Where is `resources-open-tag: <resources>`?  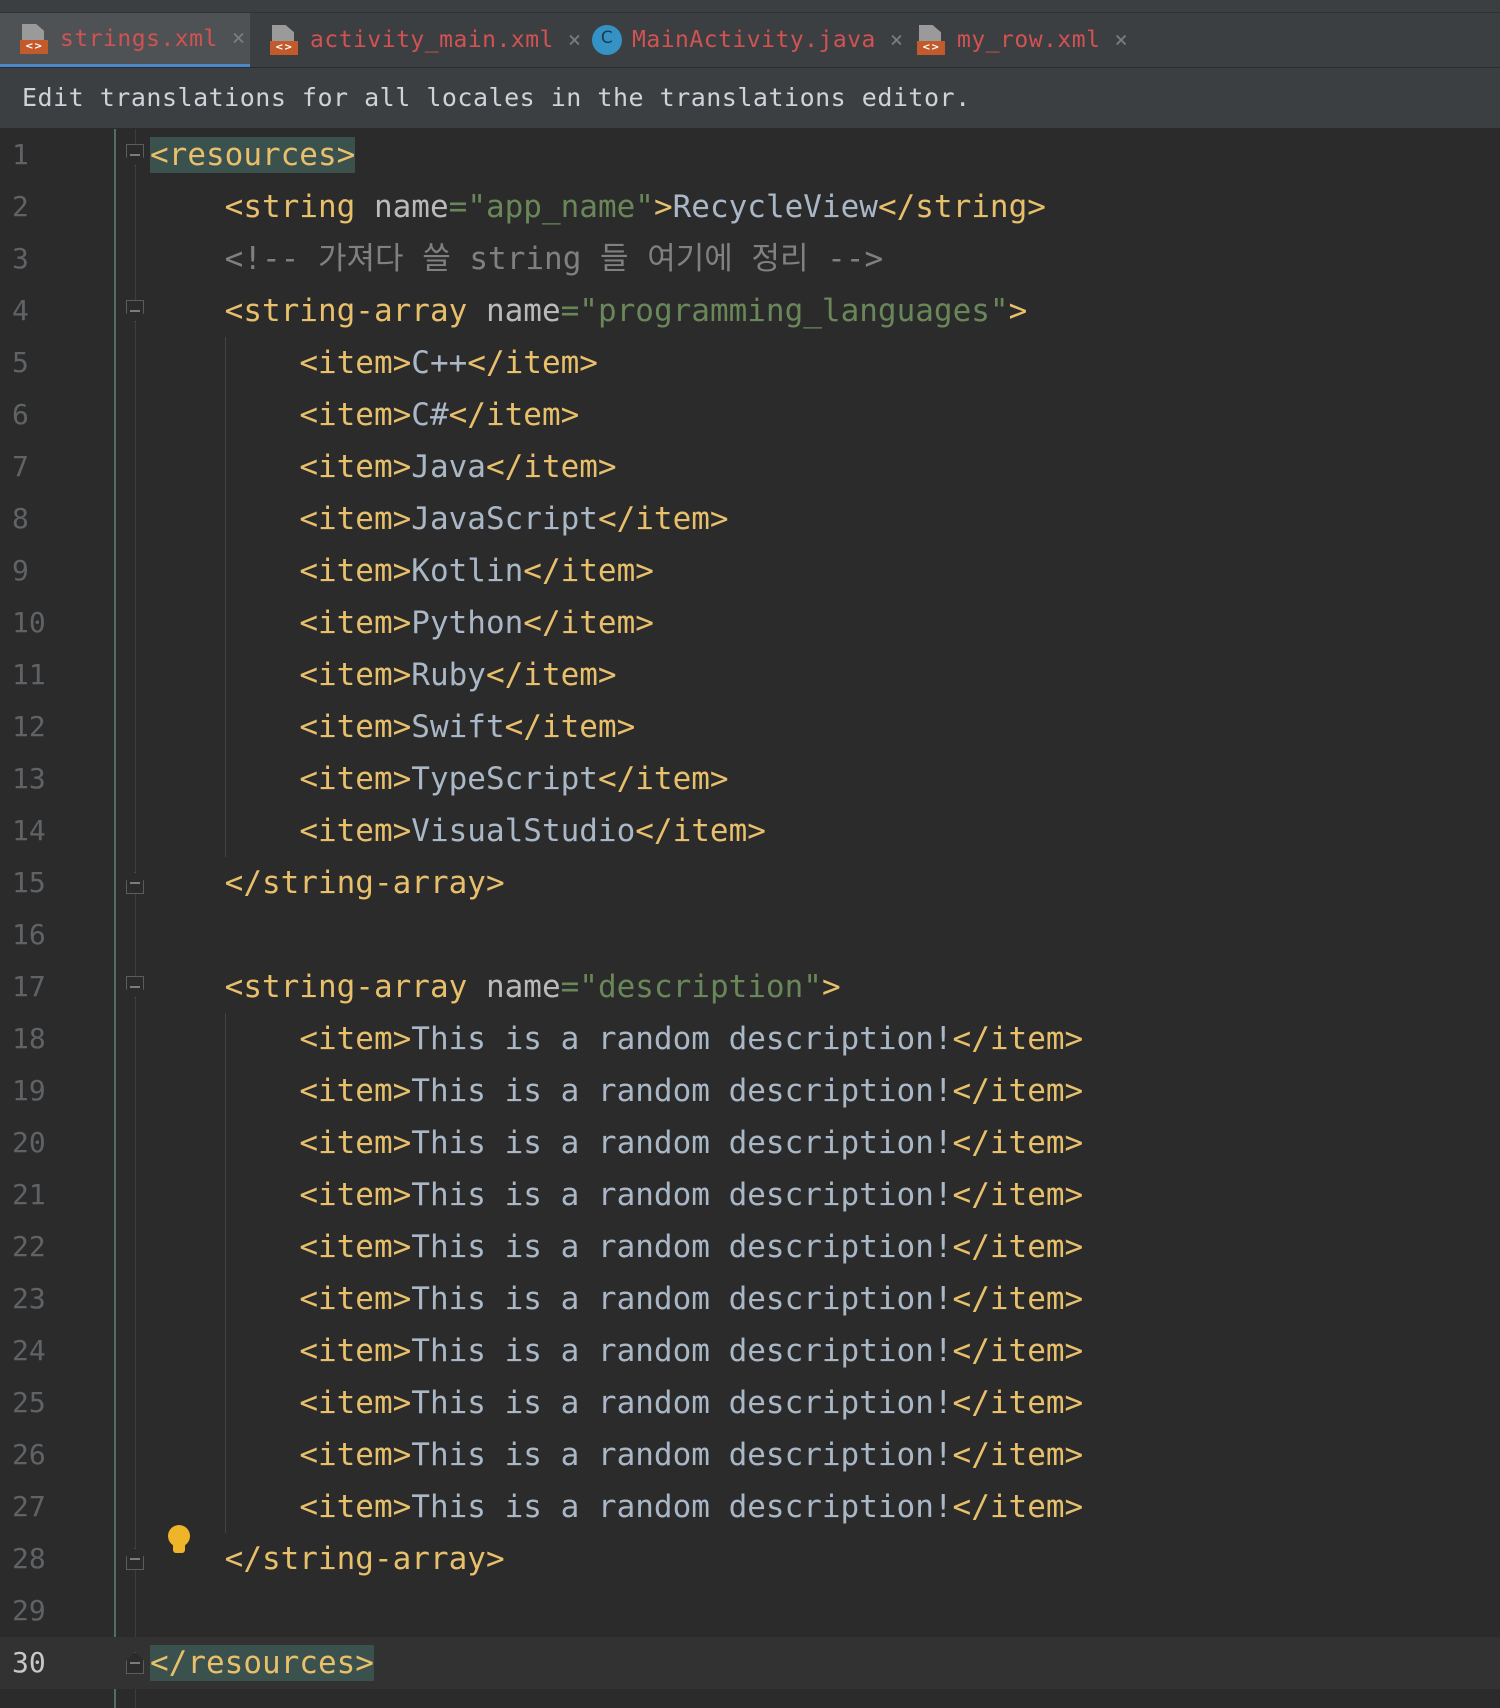 resources-open-tag: <resources> is located at coordinates (253, 155).